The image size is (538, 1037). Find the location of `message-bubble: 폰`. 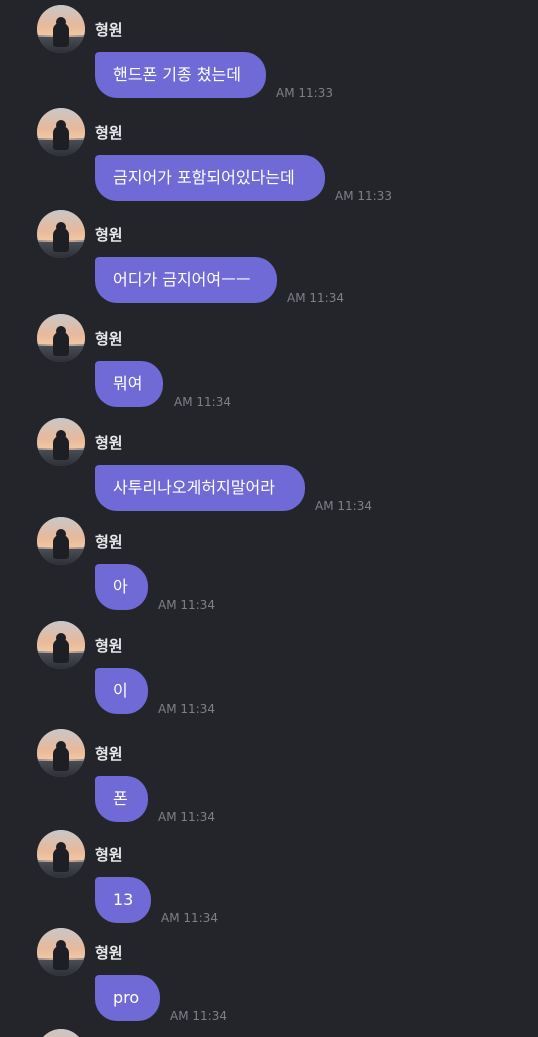

message-bubble: 폰 is located at coordinates (121, 799).